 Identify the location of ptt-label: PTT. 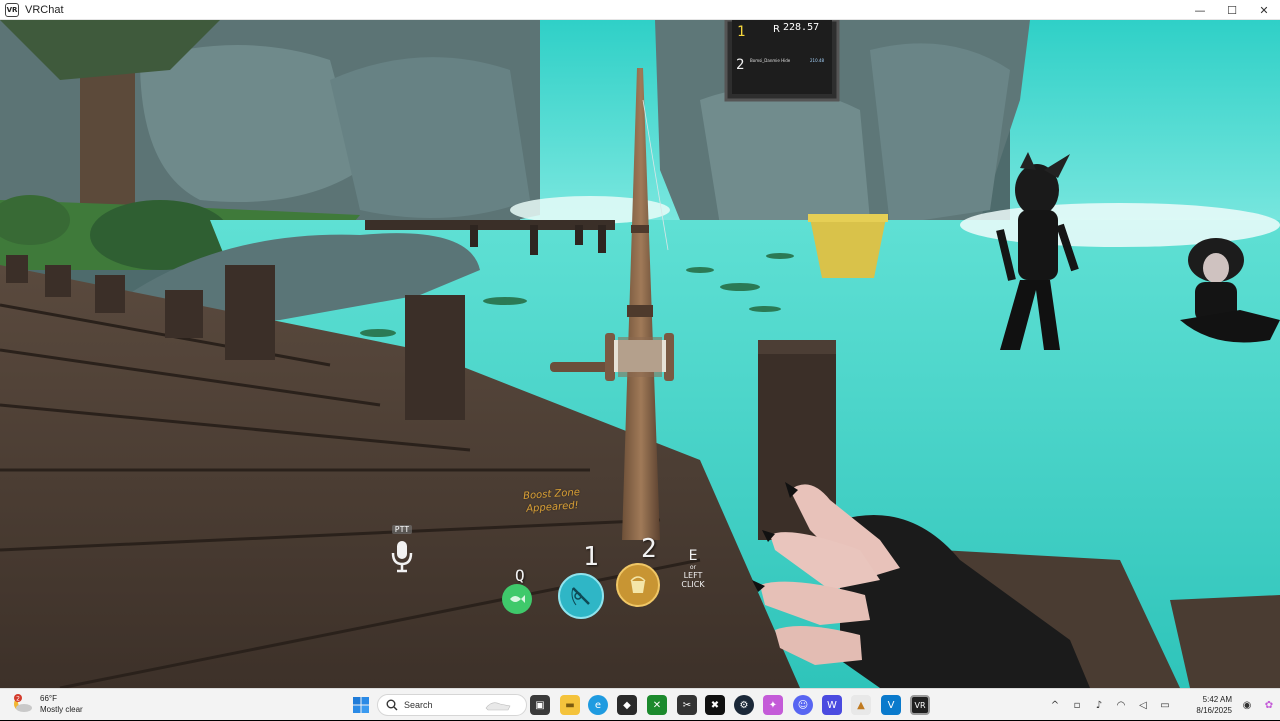
(402, 529).